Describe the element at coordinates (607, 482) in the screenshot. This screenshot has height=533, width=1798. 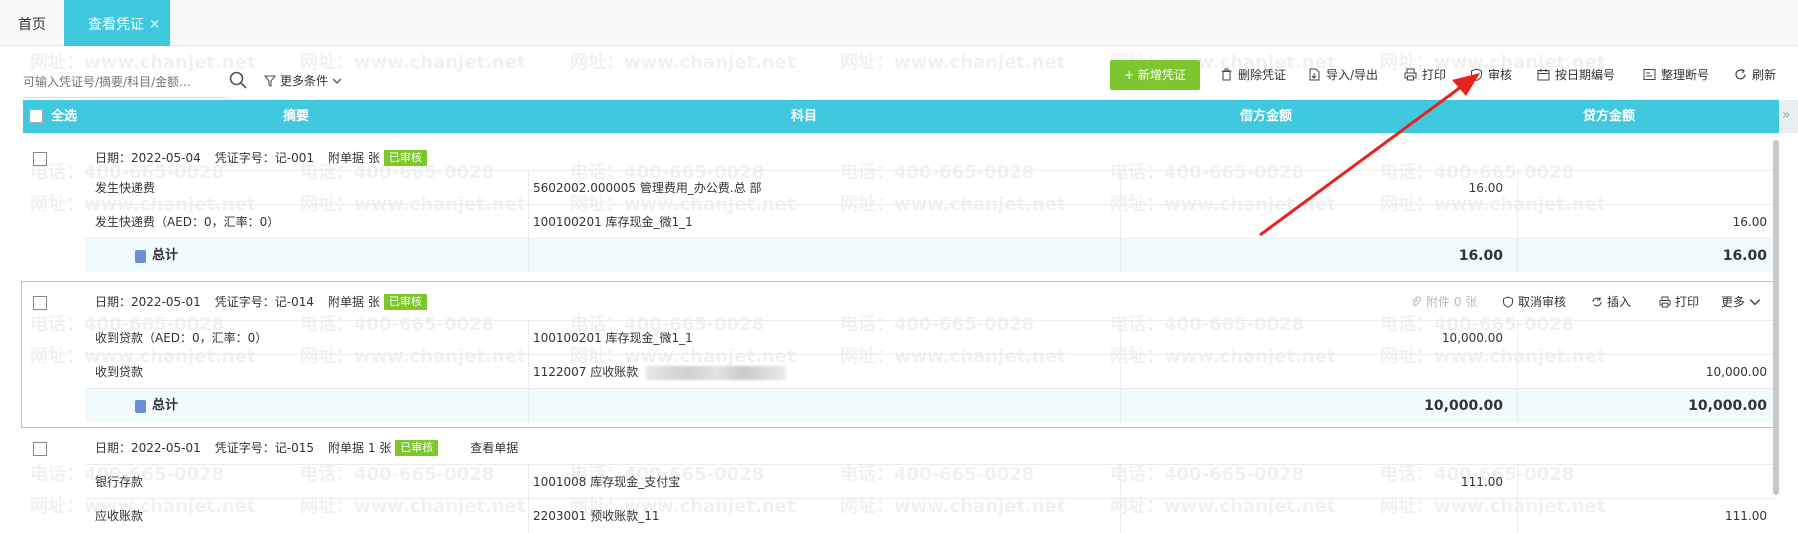
I see `row-account: 1001008 库存现金_支付宝` at that location.